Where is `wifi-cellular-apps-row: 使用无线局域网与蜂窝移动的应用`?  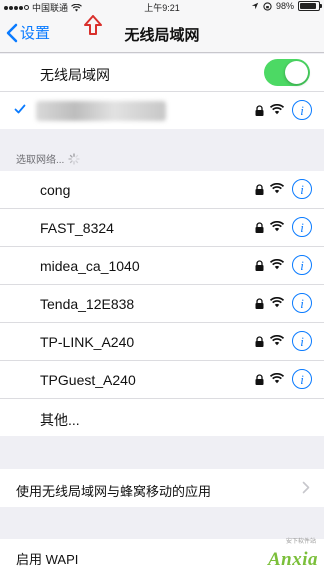
wifi-cellular-apps-row: 使用无线局域网与蜂窝移动的应用 is located at coordinates (162, 488).